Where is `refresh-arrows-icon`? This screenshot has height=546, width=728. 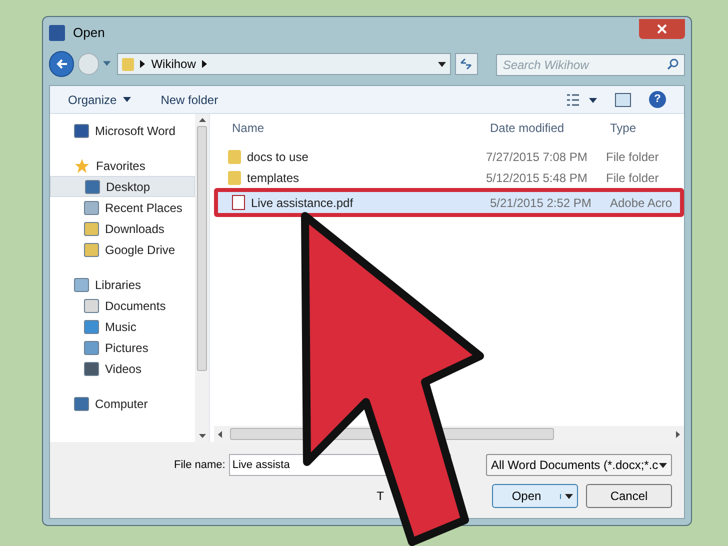 refresh-arrows-icon is located at coordinates (466, 64).